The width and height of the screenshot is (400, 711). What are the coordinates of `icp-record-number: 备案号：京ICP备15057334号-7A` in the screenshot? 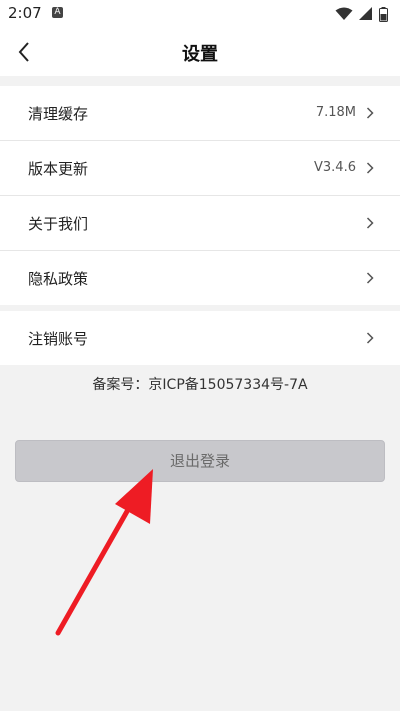 It's located at (200, 385).